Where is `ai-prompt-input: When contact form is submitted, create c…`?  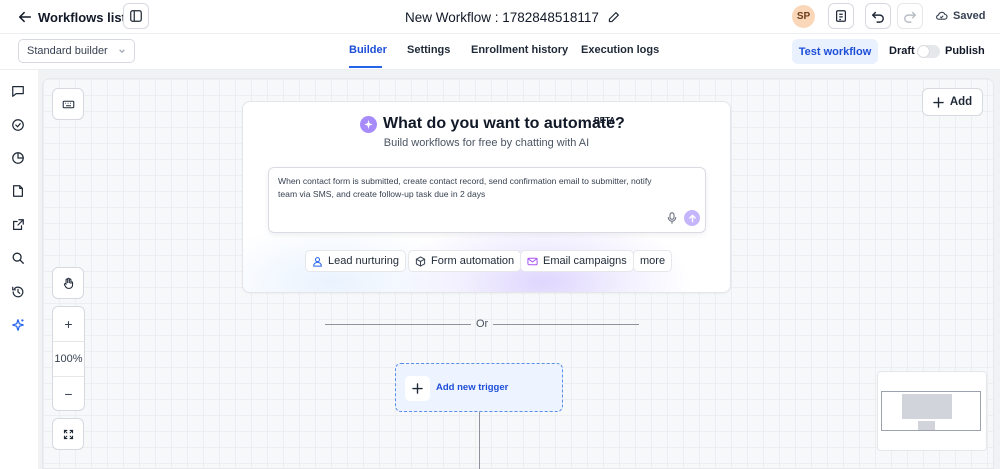
ai-prompt-input: When contact form is submitted, create c… is located at coordinates (487, 200).